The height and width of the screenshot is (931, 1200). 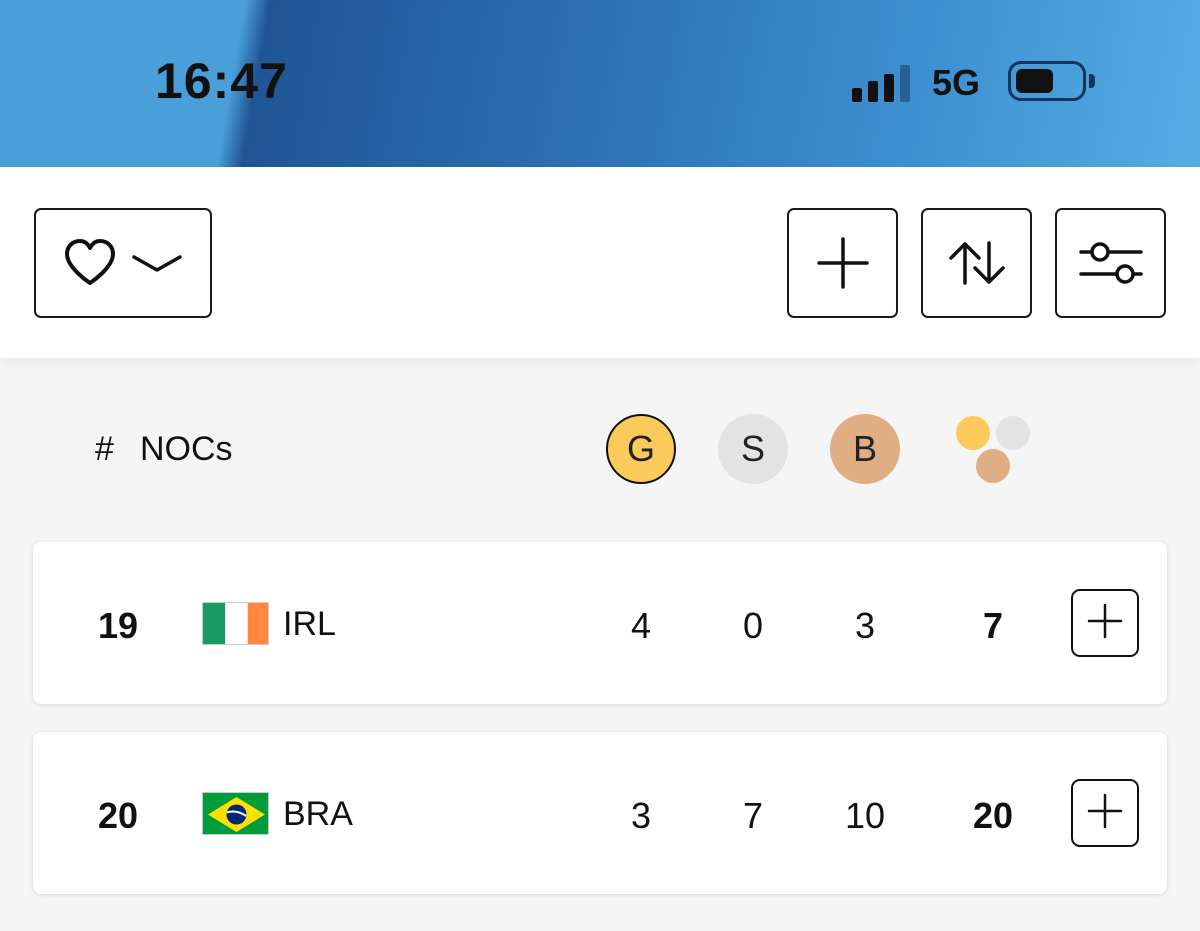 I want to click on silver-medal-header: S, so click(x=753, y=449).